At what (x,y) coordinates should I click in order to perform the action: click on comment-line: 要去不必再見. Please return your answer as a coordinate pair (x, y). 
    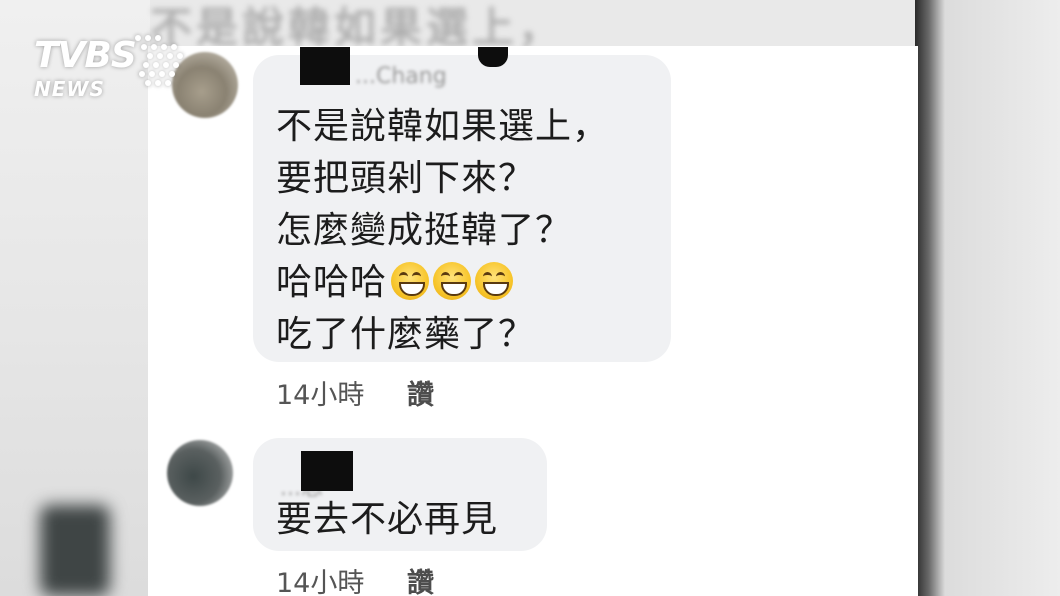
    Looking at the image, I should click on (387, 519).